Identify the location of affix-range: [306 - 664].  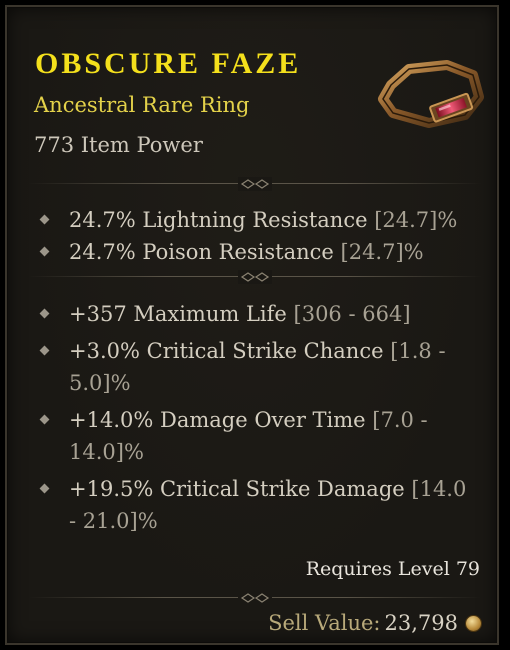
(352, 314).